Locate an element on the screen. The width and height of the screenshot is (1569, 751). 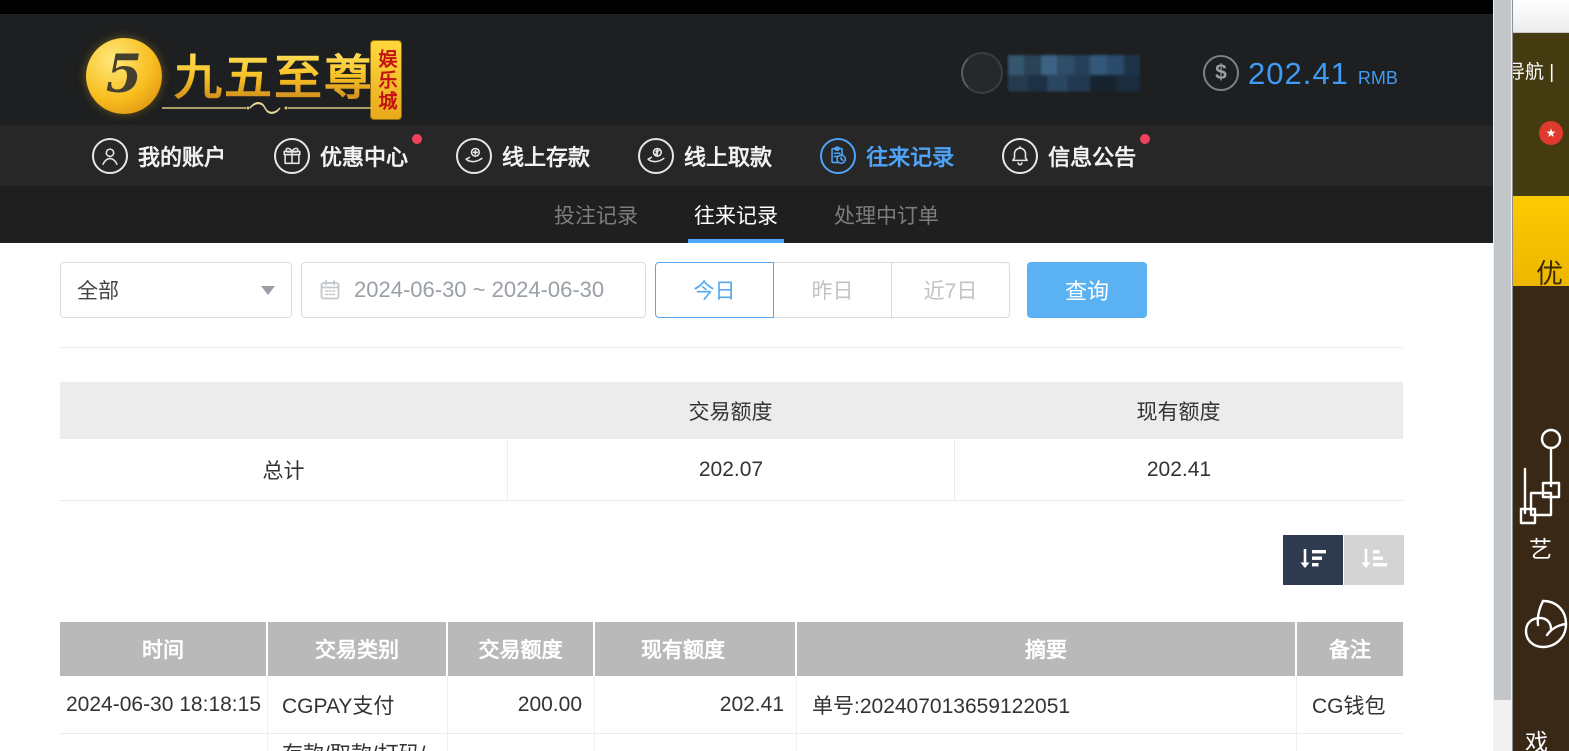
range-yesterday-button: 昨日 is located at coordinates (832, 290).